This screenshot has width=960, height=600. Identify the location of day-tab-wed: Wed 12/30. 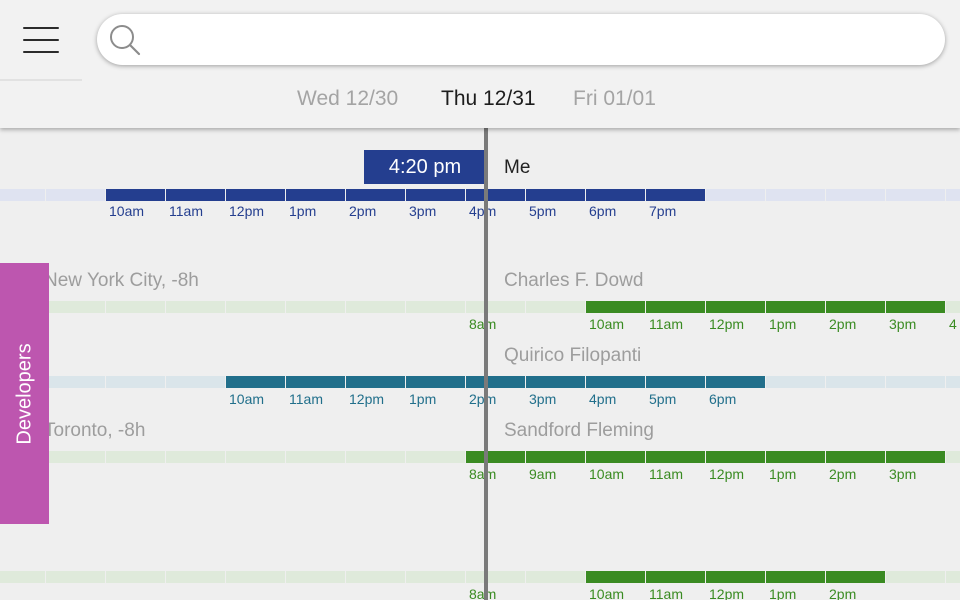
(347, 99).